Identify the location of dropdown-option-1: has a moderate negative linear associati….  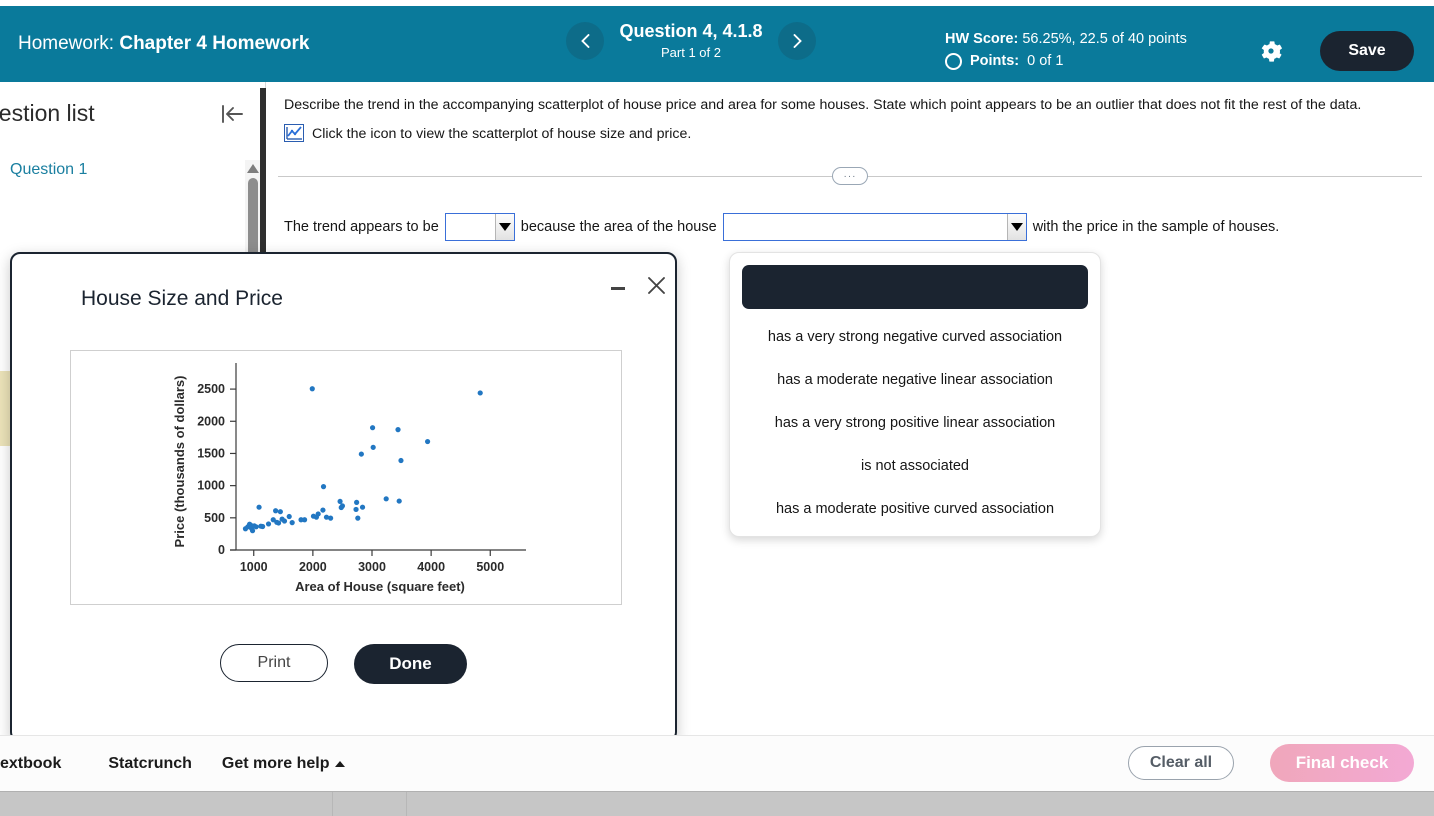
(915, 379).